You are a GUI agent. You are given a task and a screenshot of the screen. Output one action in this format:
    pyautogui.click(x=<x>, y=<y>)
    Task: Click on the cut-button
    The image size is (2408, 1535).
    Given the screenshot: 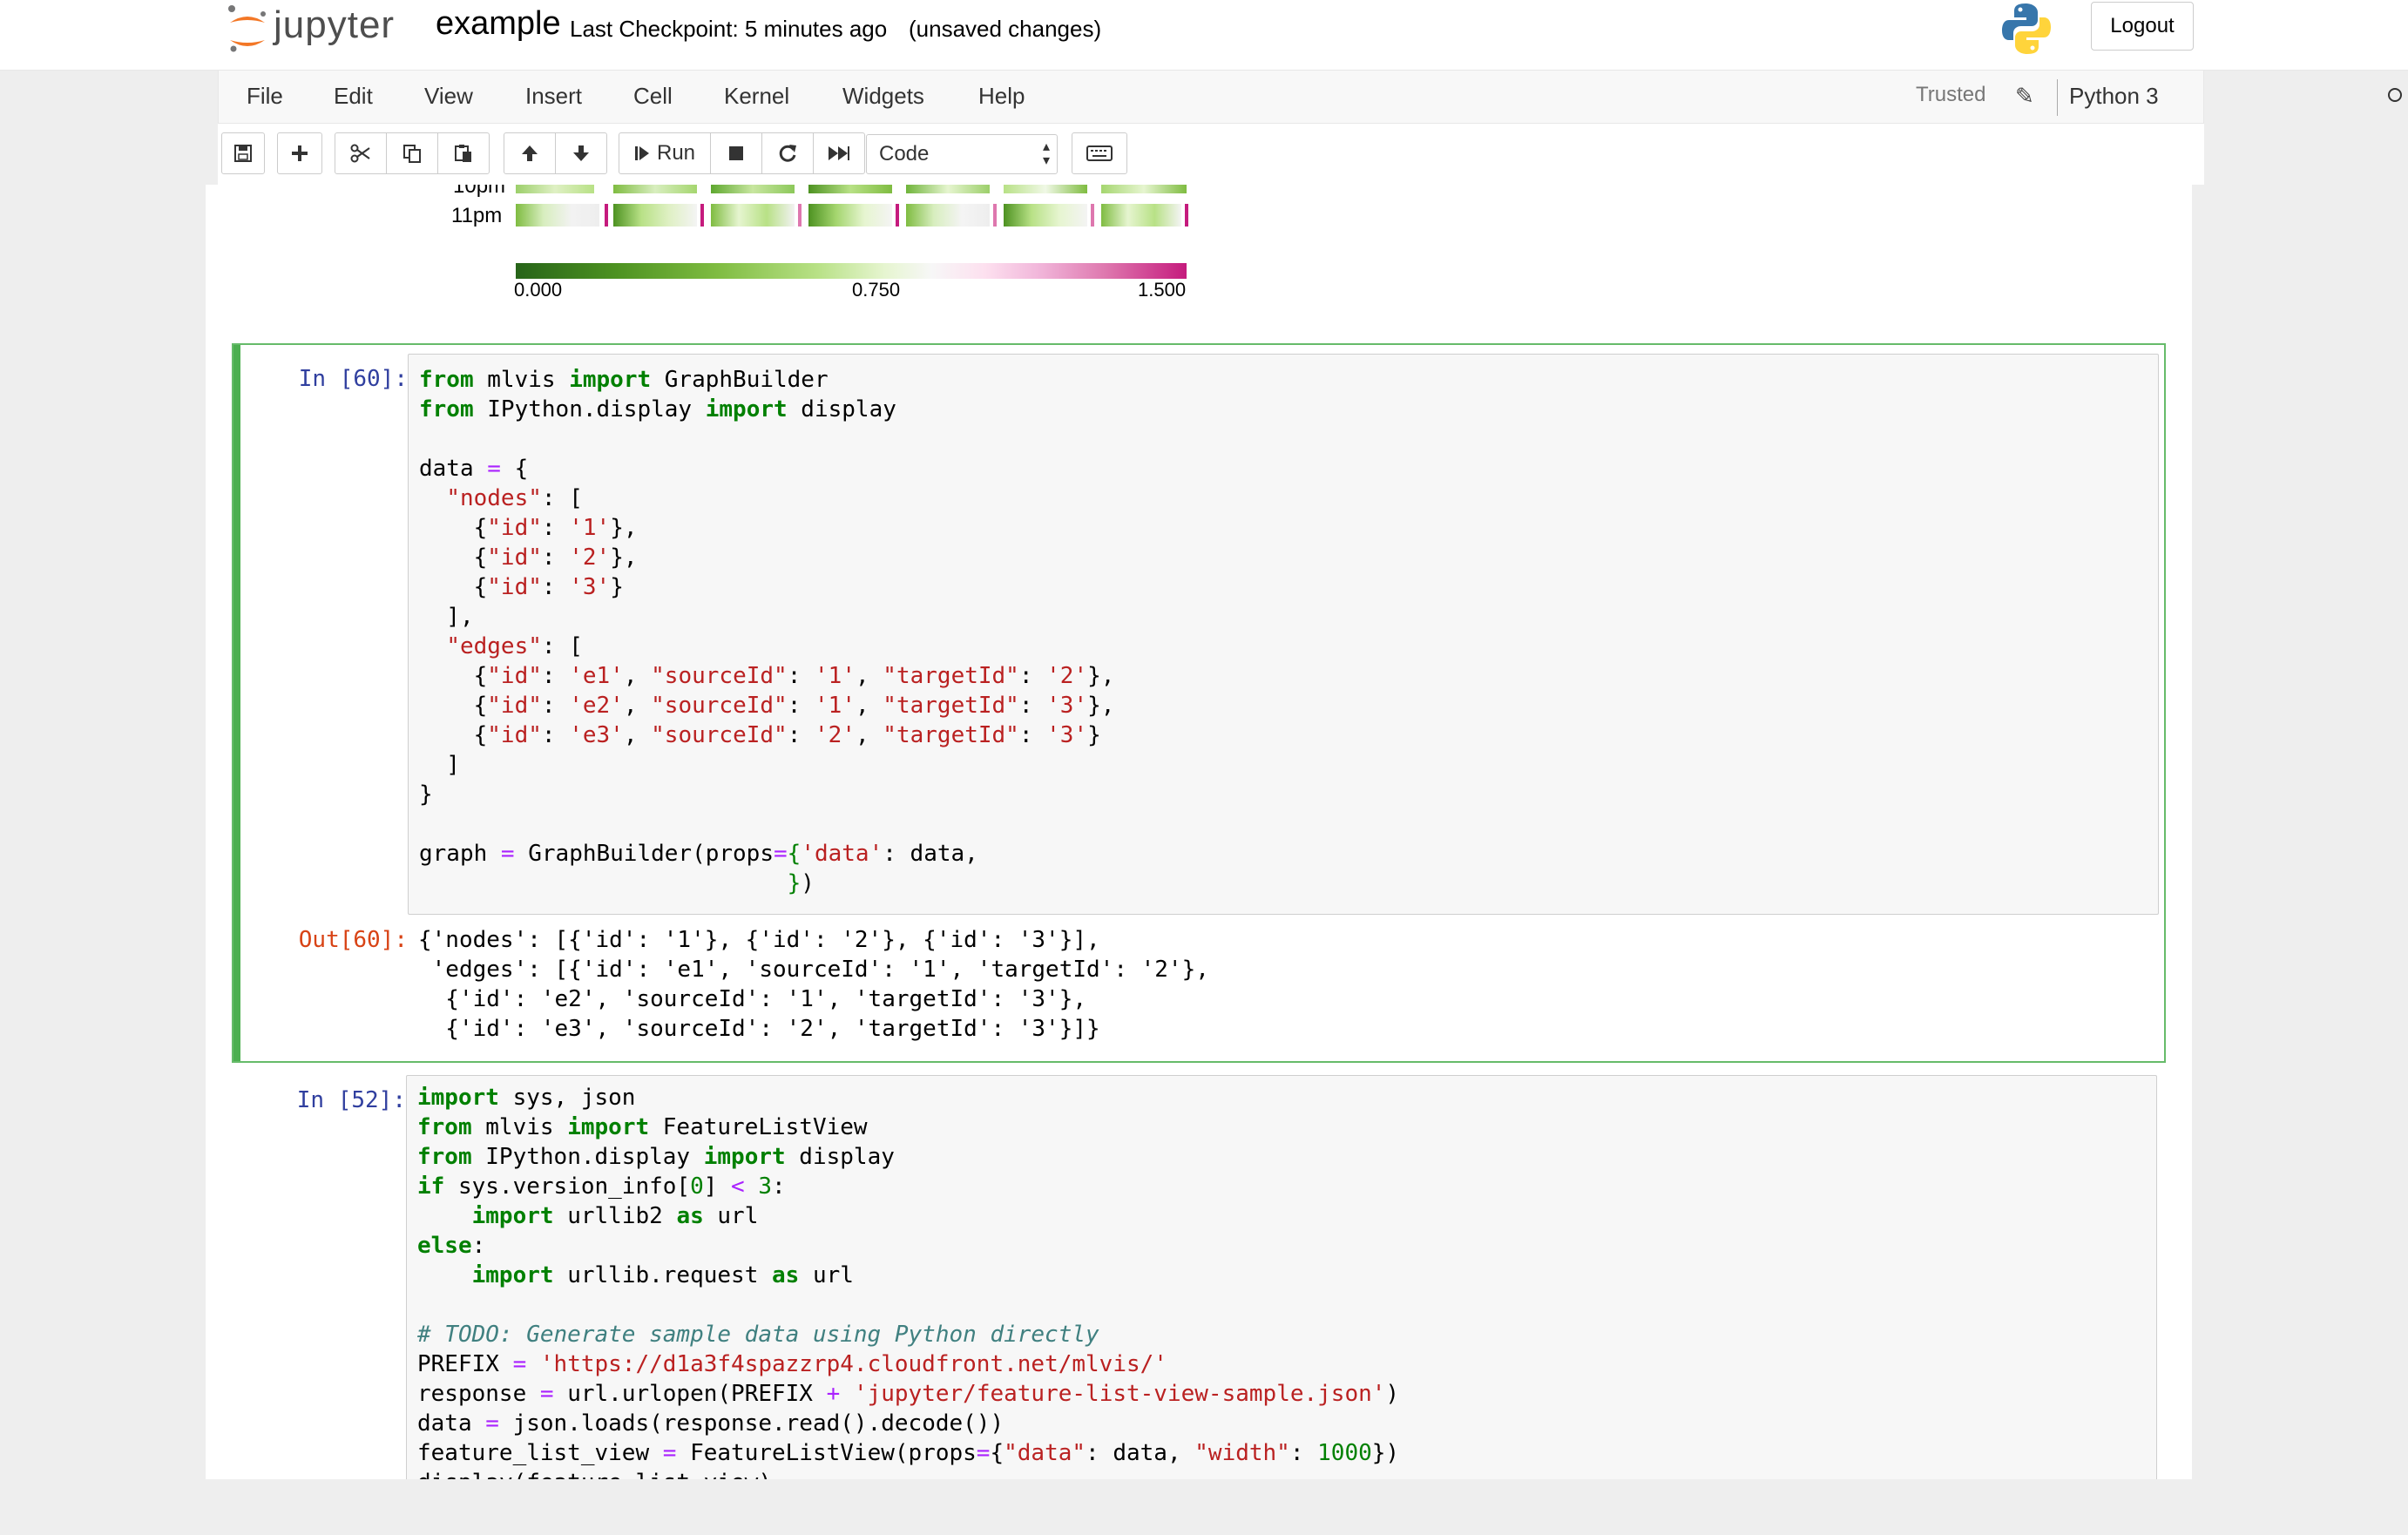 What is the action you would take?
    pyautogui.click(x=361, y=153)
    